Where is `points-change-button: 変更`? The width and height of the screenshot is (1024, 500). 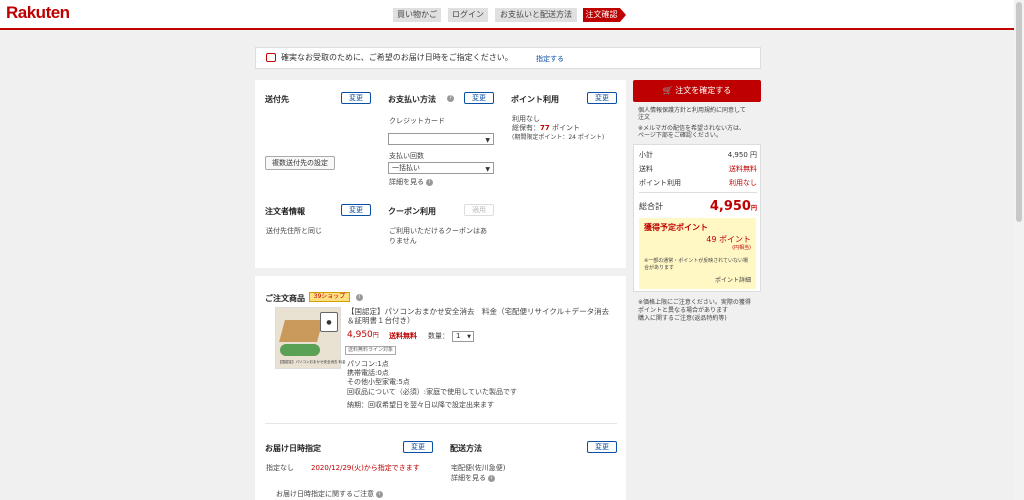 points-change-button: 変更 is located at coordinates (602, 98).